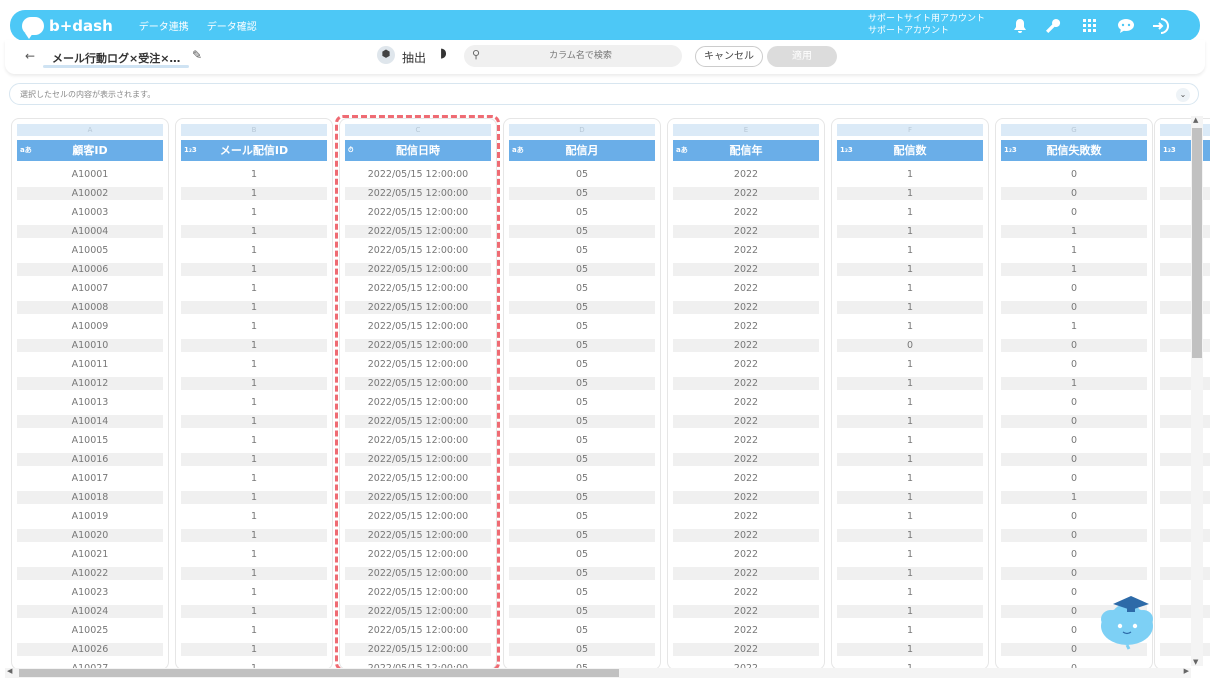 The width and height of the screenshot is (1210, 680). Describe the element at coordinates (746, 150) in the screenshot. I see `column-header: aあ 配信年` at that location.